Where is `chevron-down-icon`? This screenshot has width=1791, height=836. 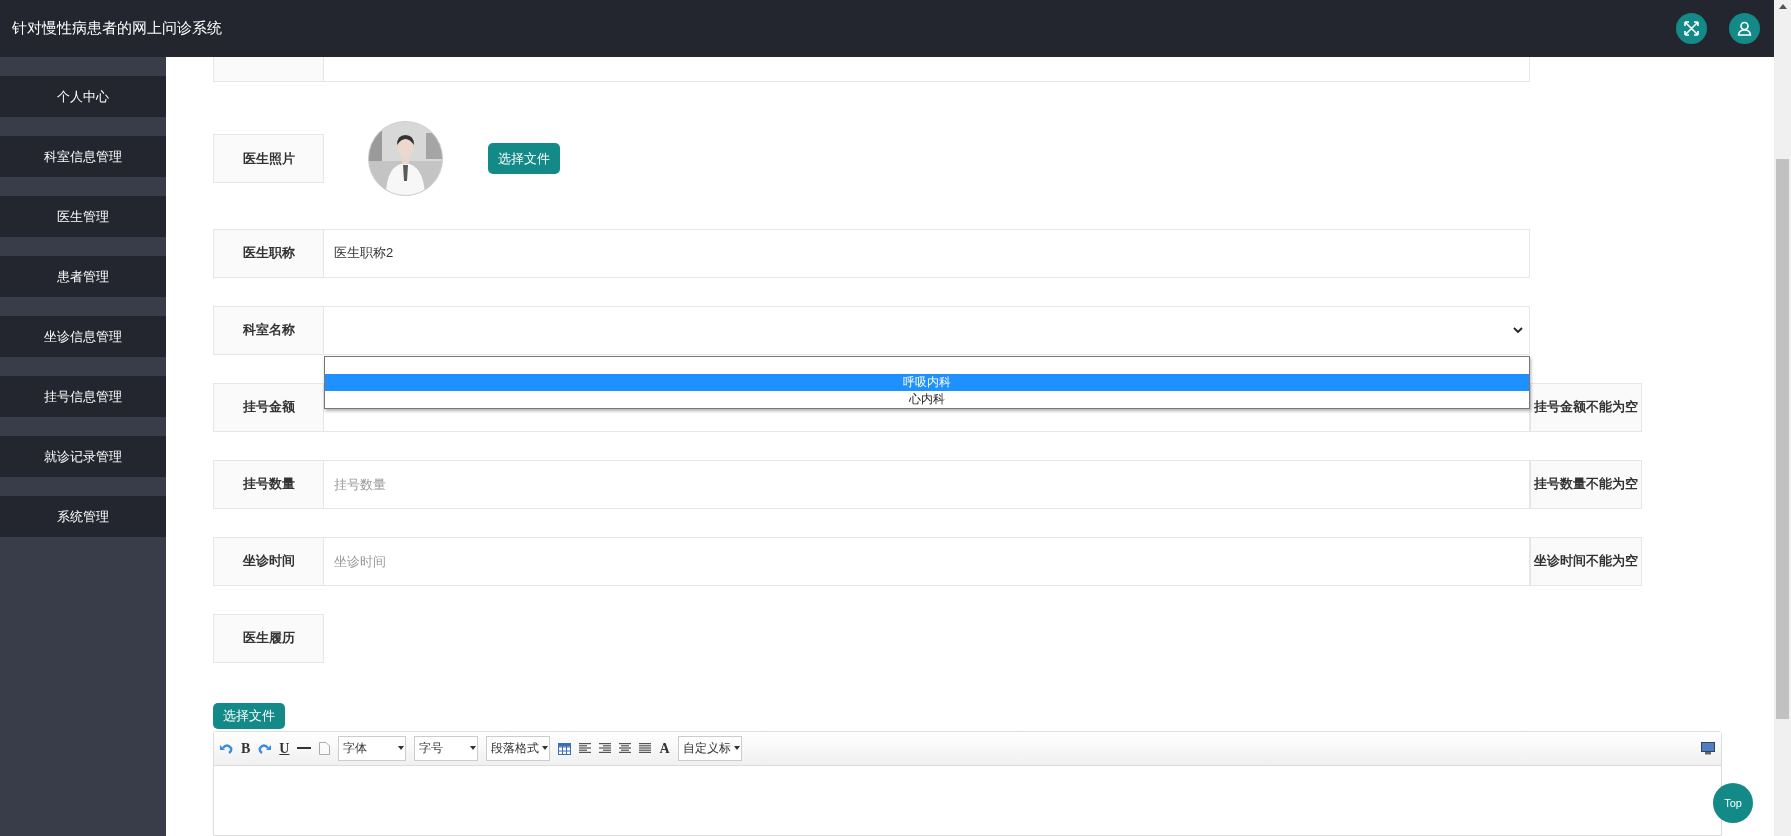
chevron-down-icon is located at coordinates (1518, 330).